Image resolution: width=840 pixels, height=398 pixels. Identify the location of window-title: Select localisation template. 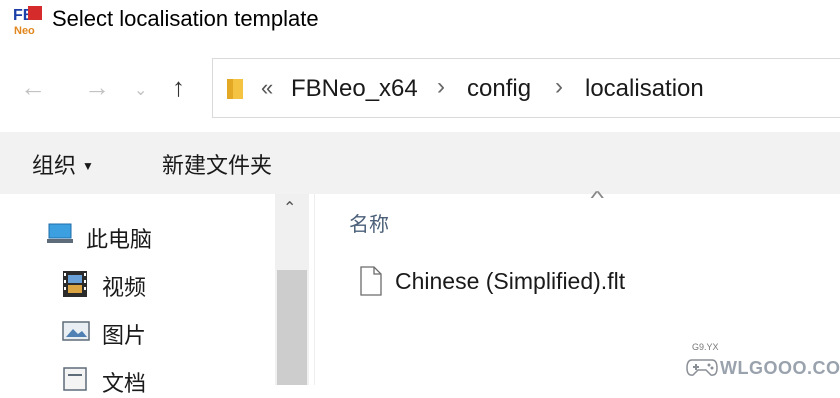
(185, 18).